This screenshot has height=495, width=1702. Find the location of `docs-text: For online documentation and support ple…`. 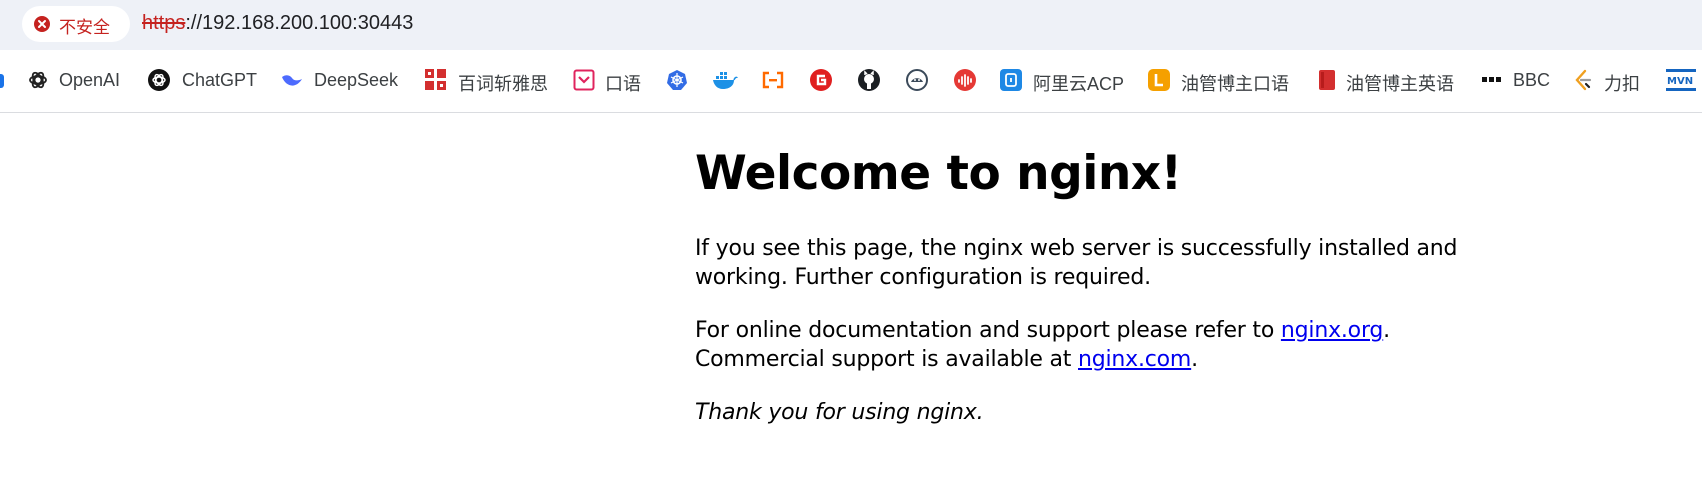

docs-text: For online documentation and support ple… is located at coordinates (988, 330).